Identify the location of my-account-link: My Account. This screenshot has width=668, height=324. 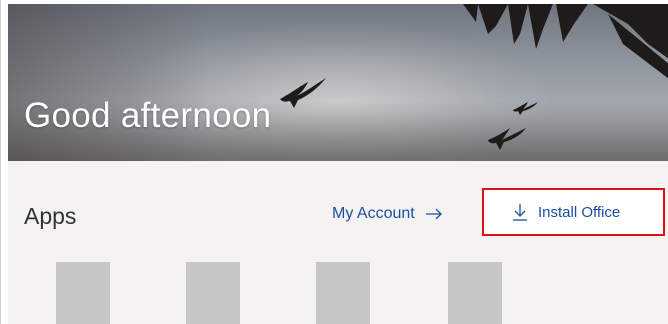
(387, 214).